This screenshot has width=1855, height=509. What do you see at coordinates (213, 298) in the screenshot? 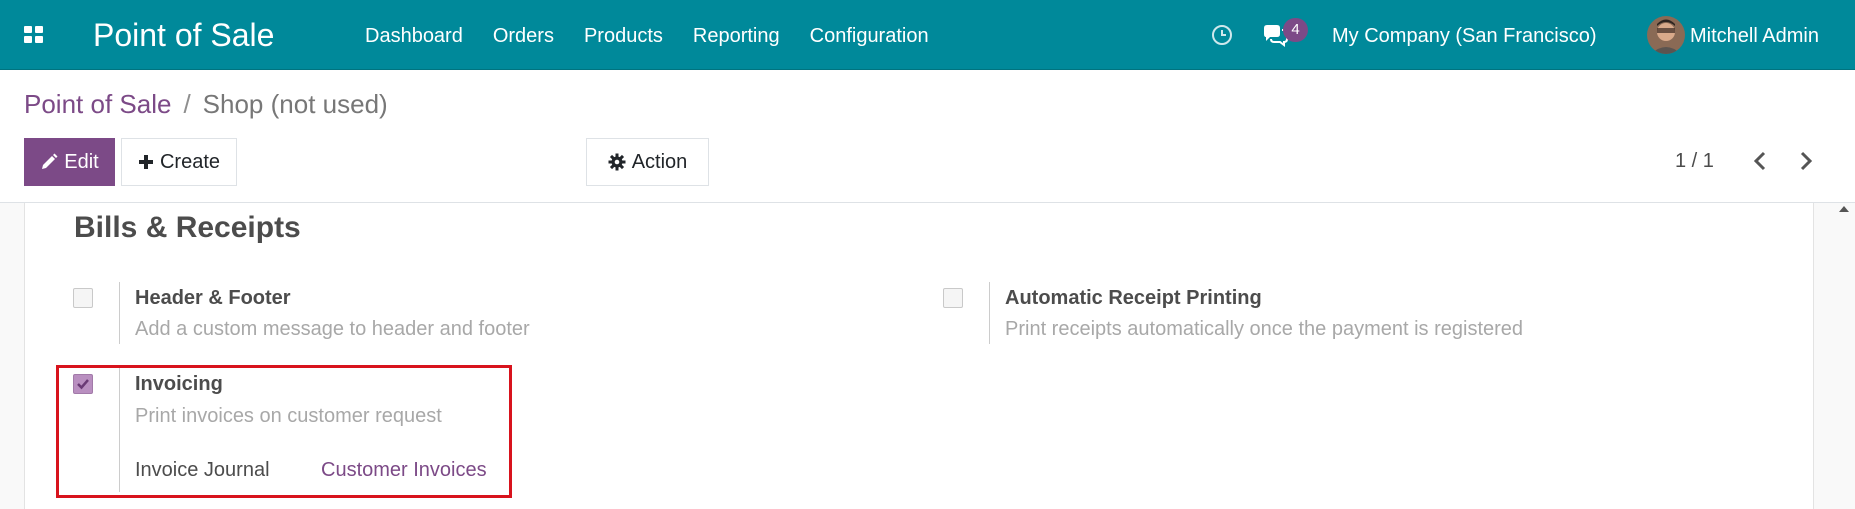
I see `header-footer-title: Header & Footer` at bounding box center [213, 298].